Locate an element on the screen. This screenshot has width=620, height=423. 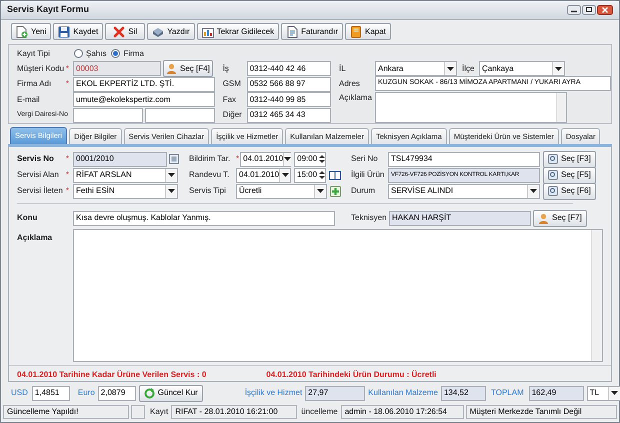
button: Yeni is located at coordinates (31, 31).